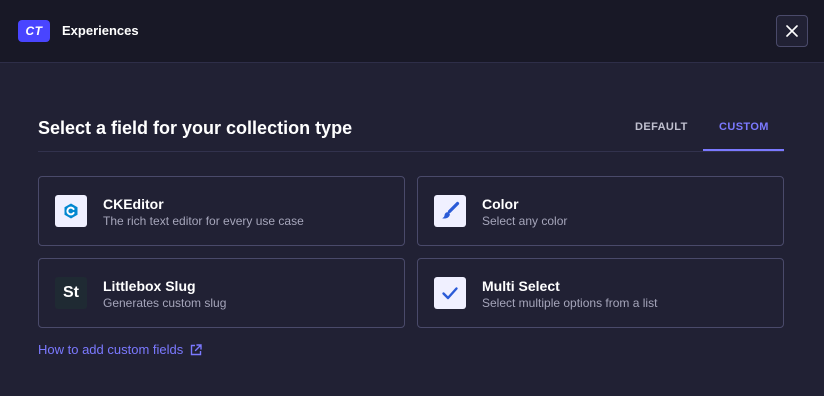 This screenshot has height=396, width=824. Describe the element at coordinates (149, 286) in the screenshot. I see `field-name: Littlebox Slug` at that location.